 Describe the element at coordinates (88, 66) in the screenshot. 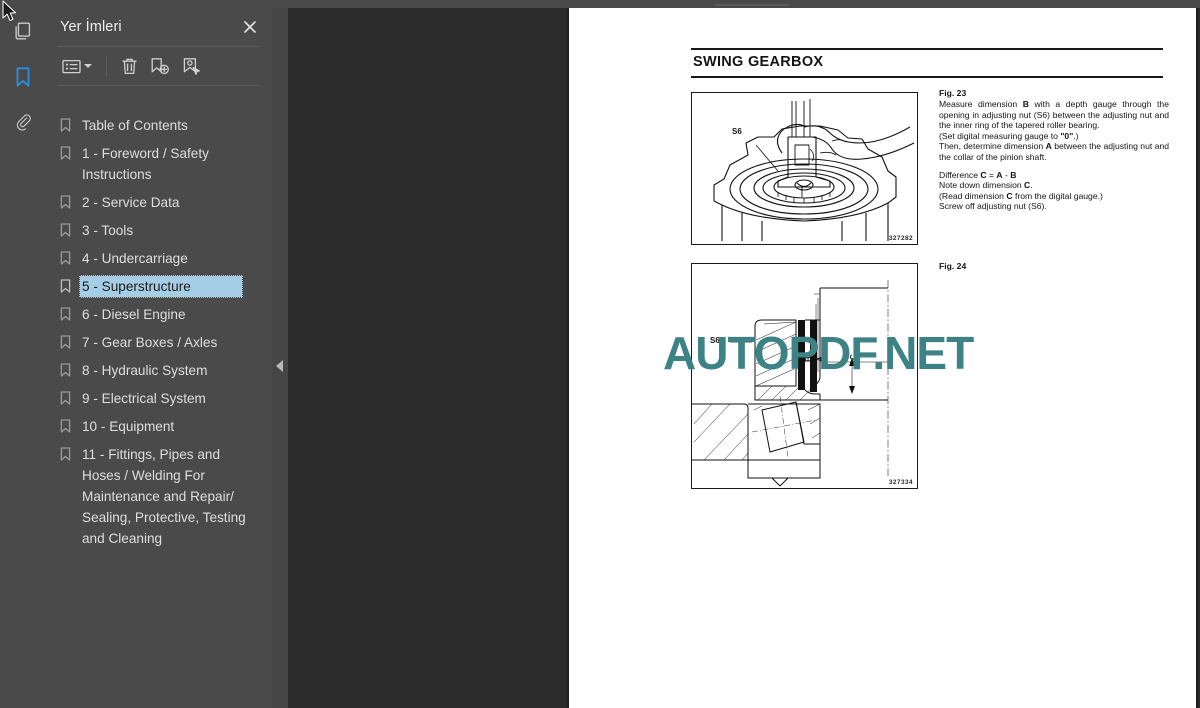

I see `chevron-down-icon` at that location.